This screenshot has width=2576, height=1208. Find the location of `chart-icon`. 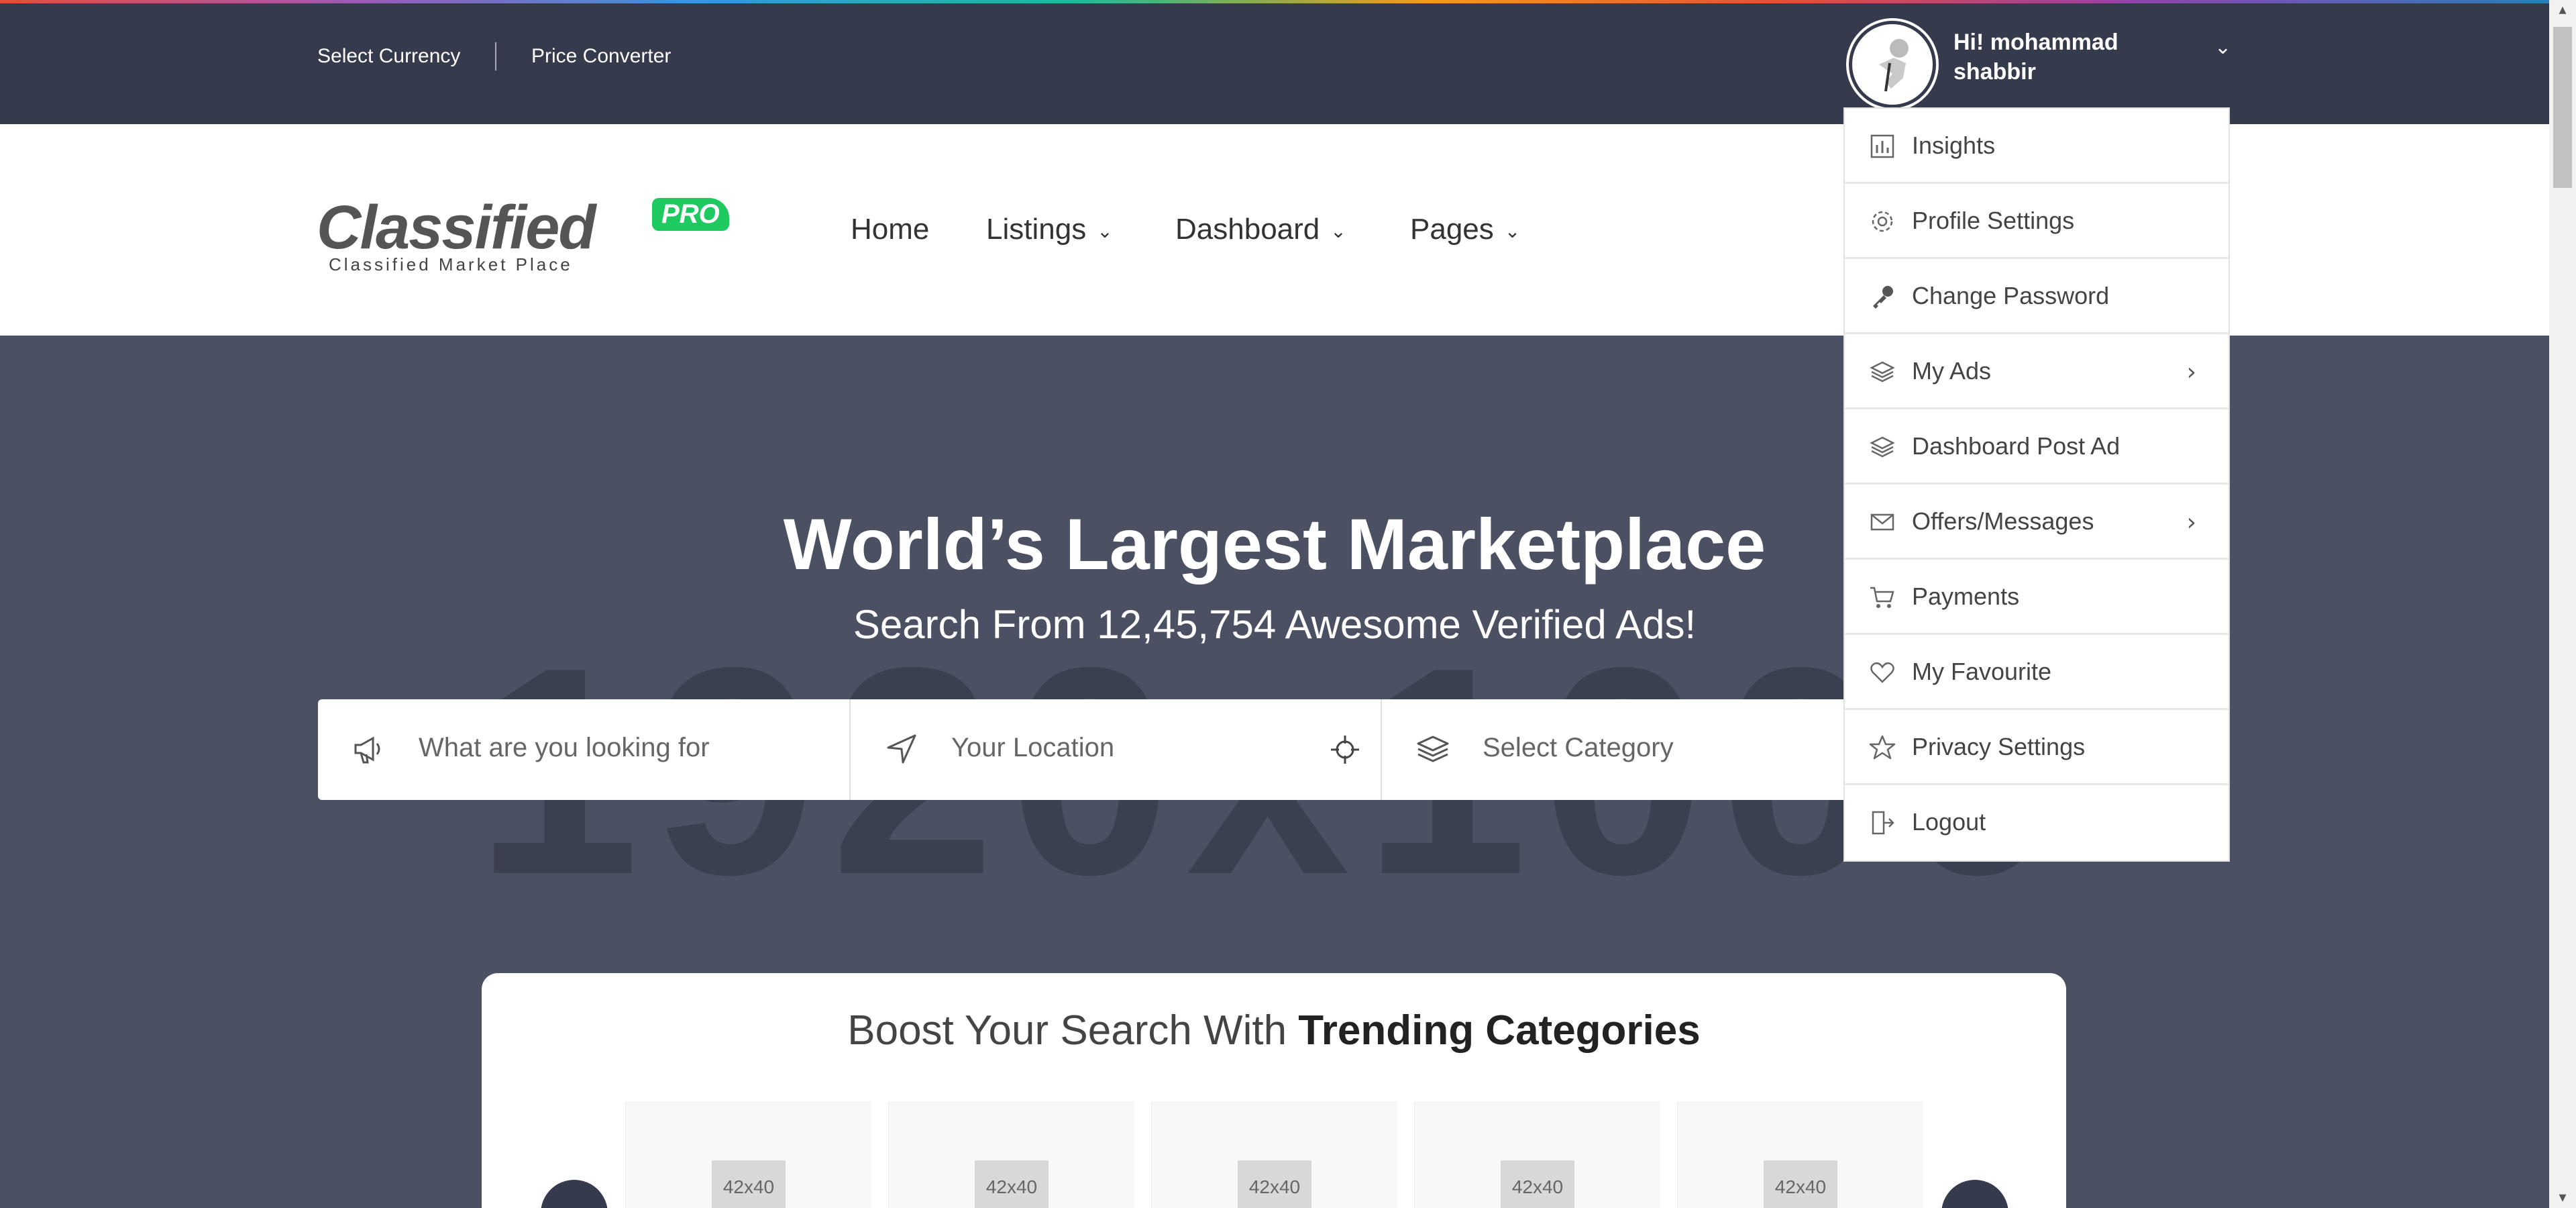

chart-icon is located at coordinates (1882, 146).